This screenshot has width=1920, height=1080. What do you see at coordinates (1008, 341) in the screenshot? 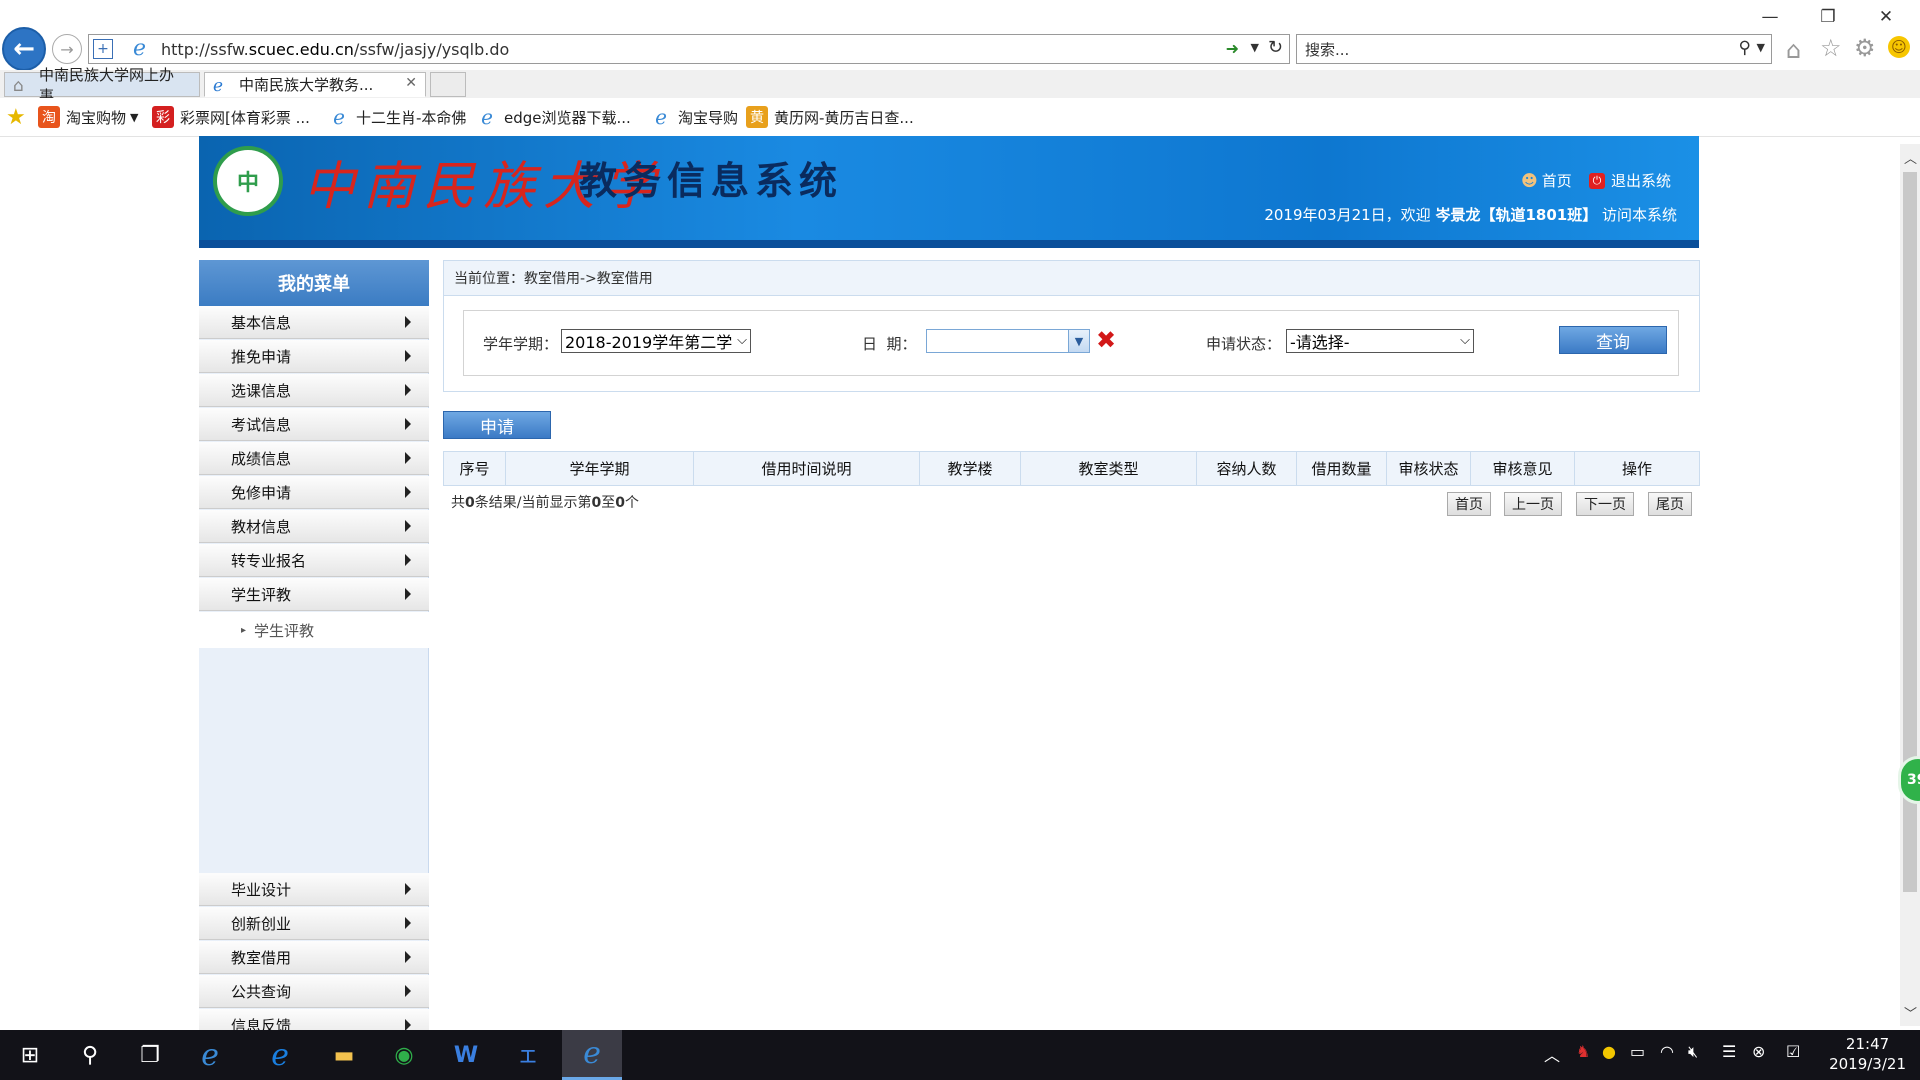
I see `date-input: ▼` at bounding box center [1008, 341].